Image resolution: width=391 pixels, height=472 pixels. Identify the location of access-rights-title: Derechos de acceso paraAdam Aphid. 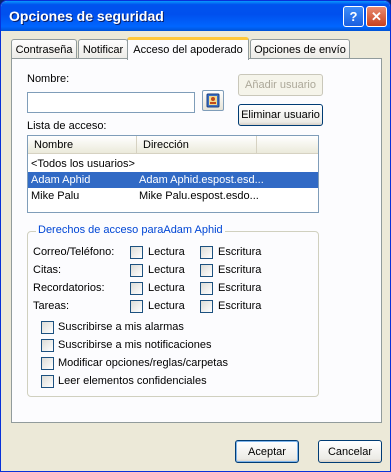
(130, 230).